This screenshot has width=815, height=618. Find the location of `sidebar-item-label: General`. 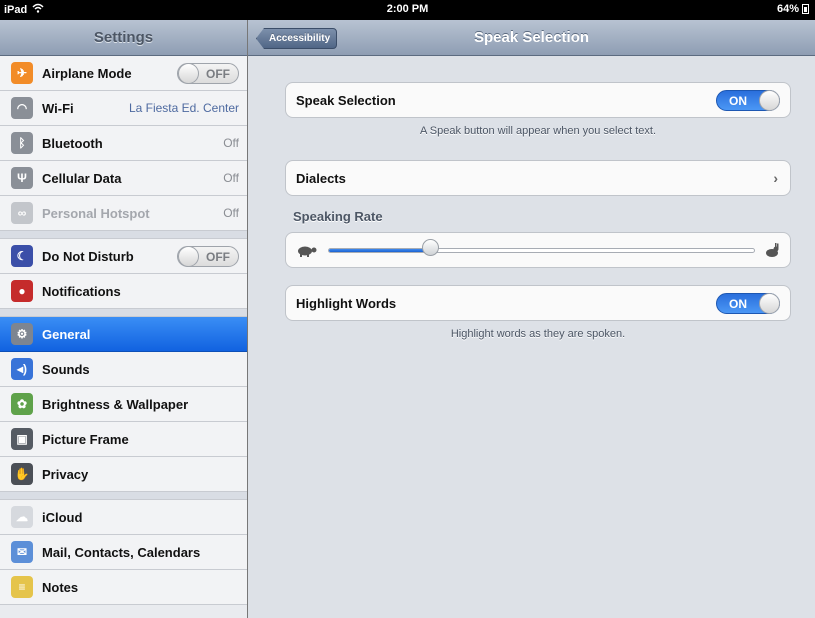

sidebar-item-label: General is located at coordinates (66, 334).